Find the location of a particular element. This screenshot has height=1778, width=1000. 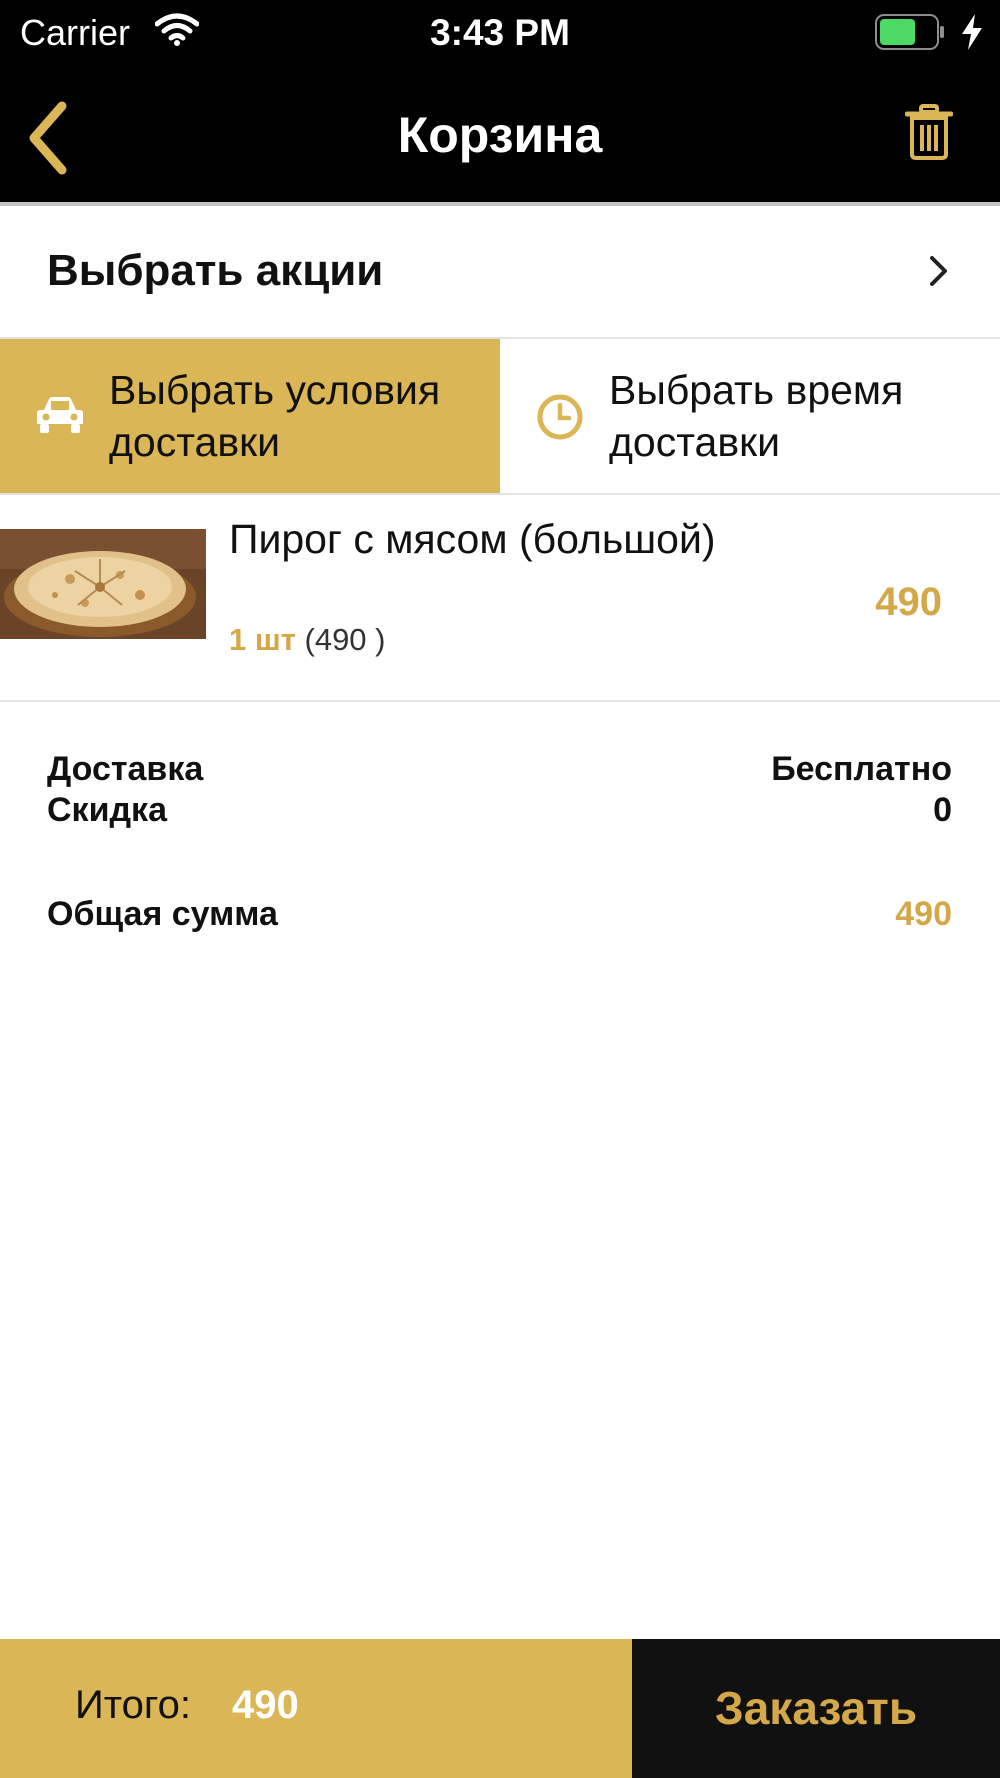

charging-icon is located at coordinates (972, 32).